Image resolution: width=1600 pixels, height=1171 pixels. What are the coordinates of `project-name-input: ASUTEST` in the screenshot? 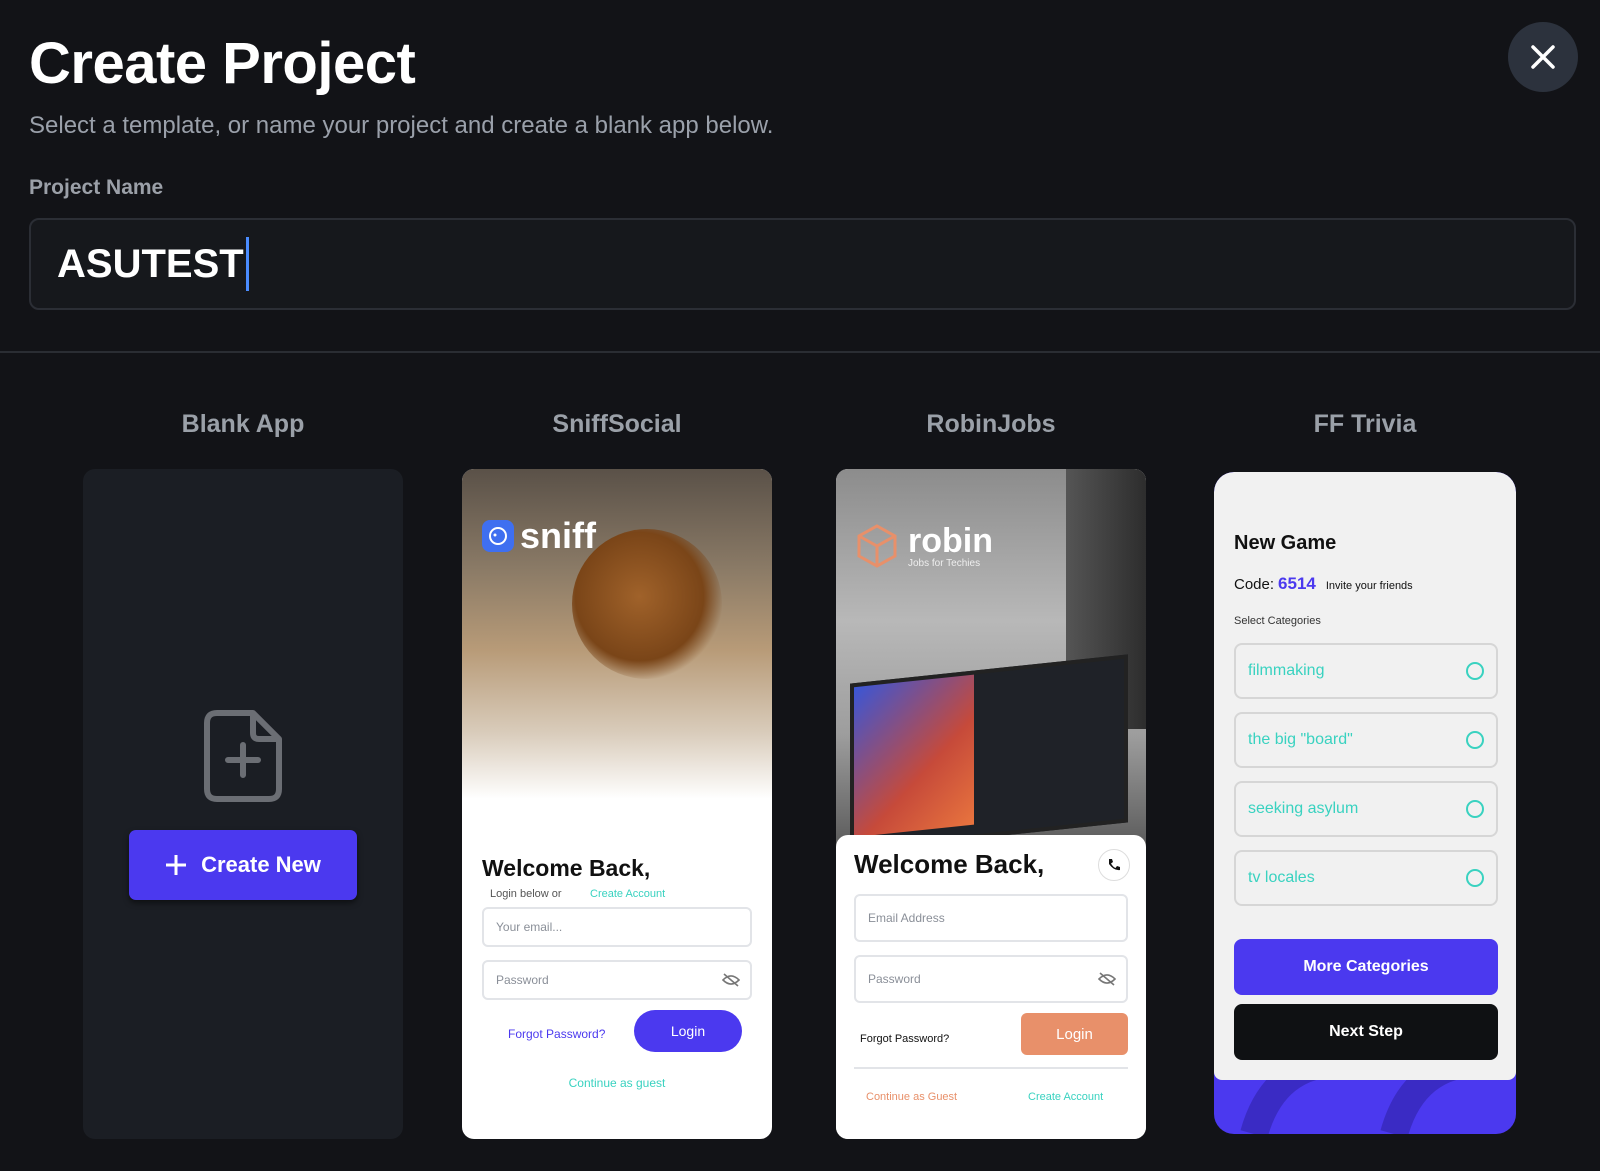 It's located at (802, 264).